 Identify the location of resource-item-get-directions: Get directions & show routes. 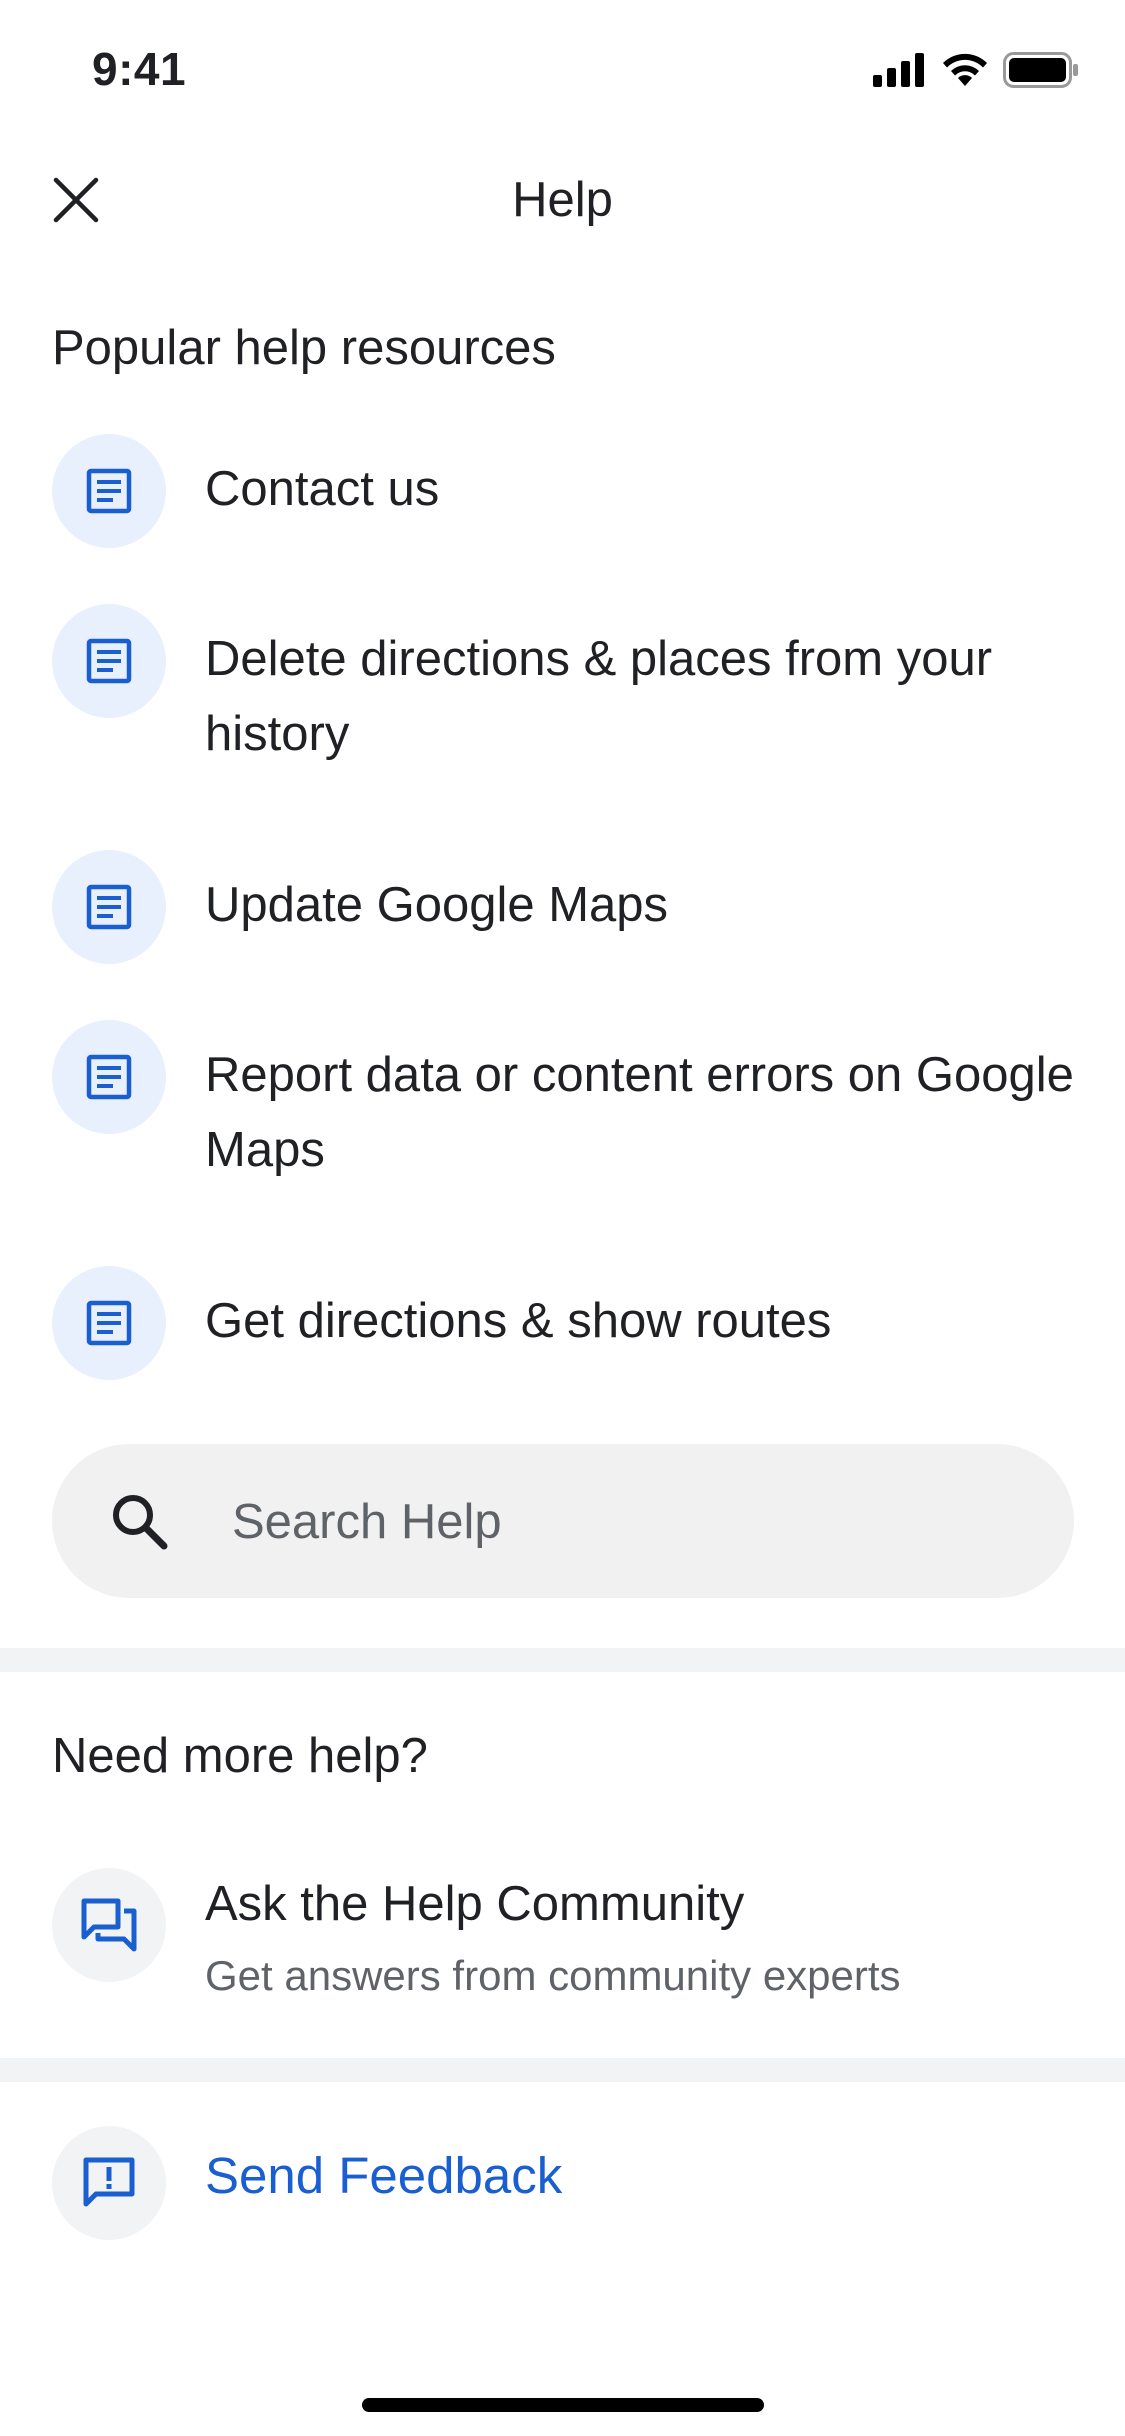
(562, 1323).